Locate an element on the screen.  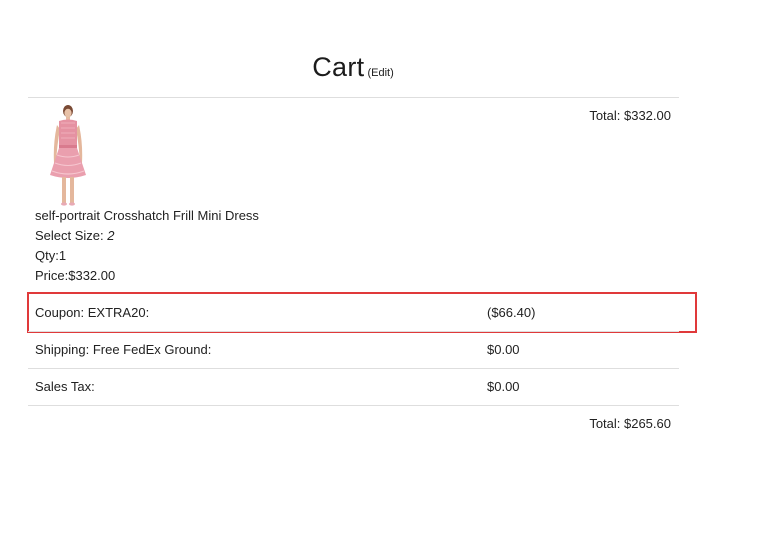
edit-cart-link: (Edit) is located at coordinates (380, 73).